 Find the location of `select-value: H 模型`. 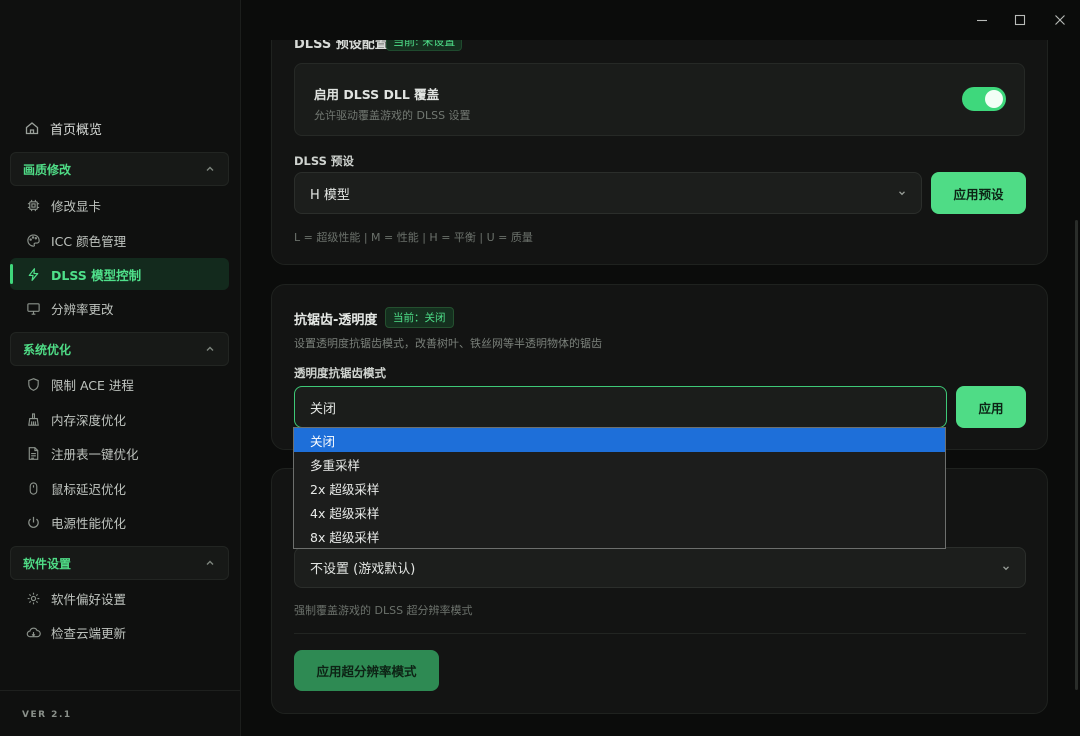

select-value: H 模型 is located at coordinates (330, 195).